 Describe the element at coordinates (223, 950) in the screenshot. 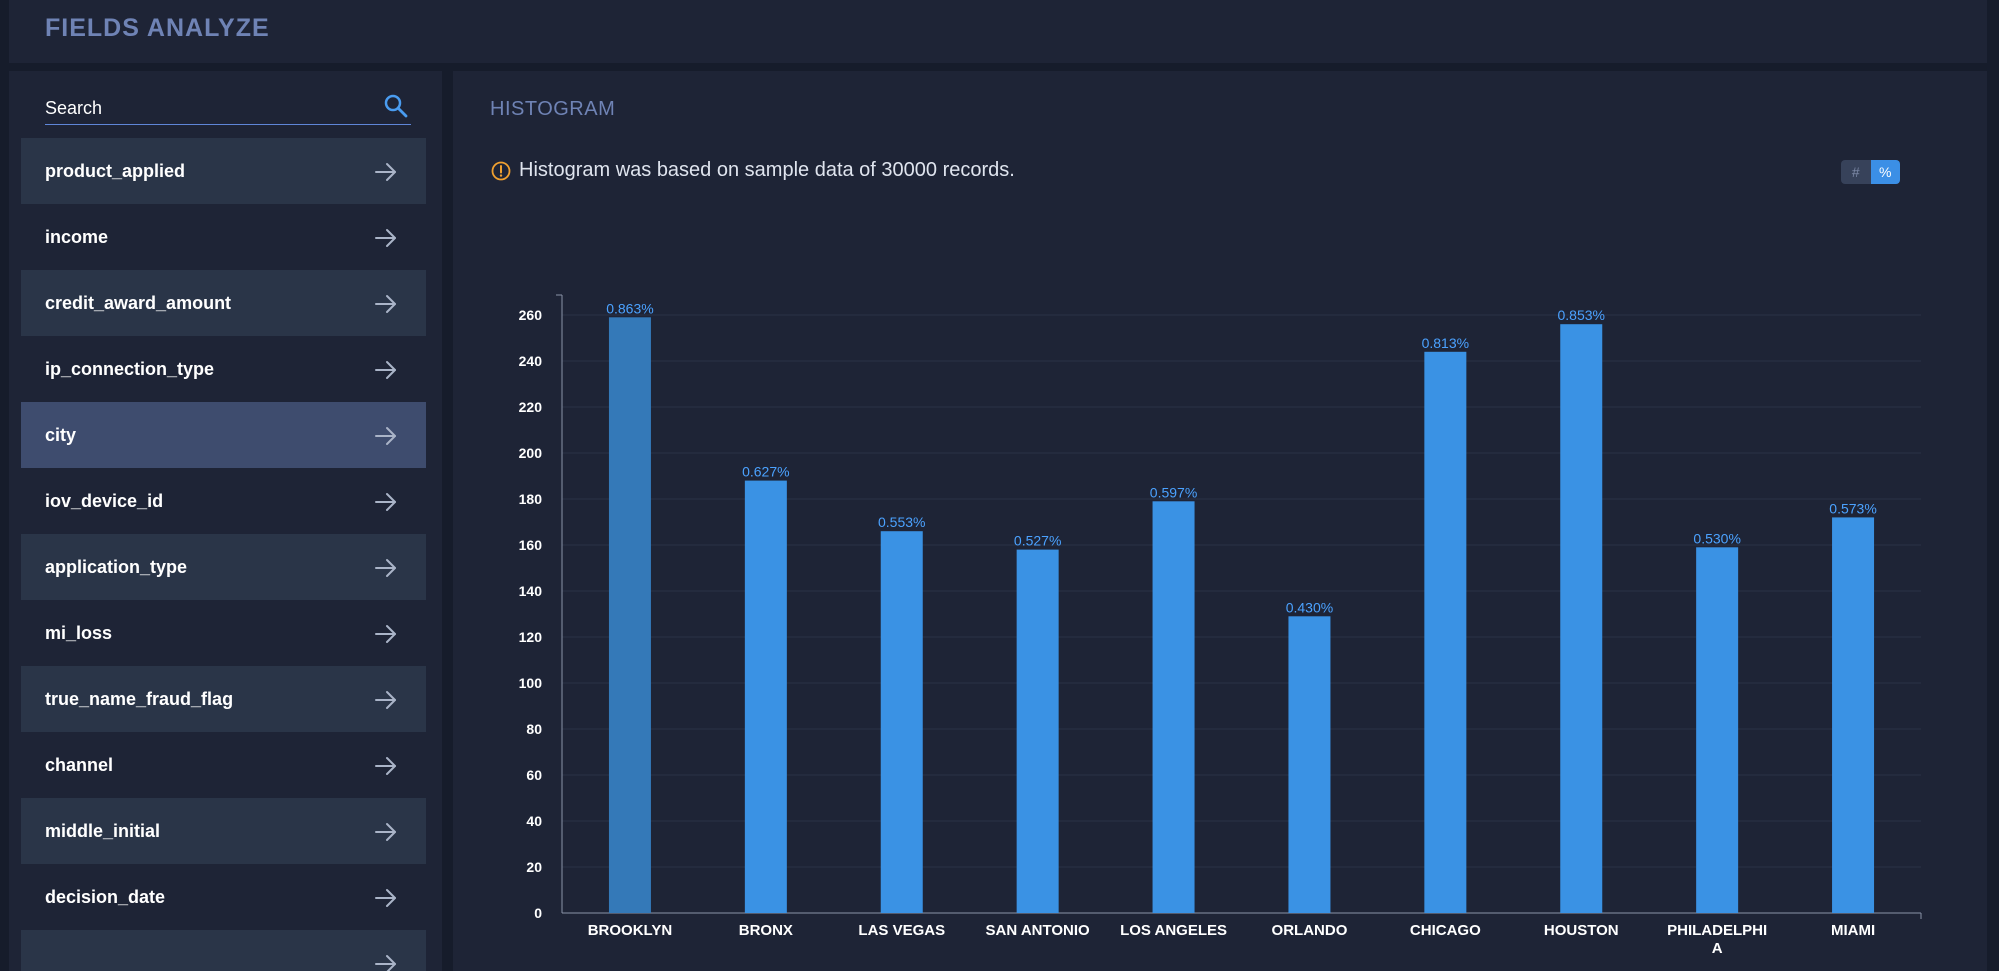

I see `field-item` at that location.